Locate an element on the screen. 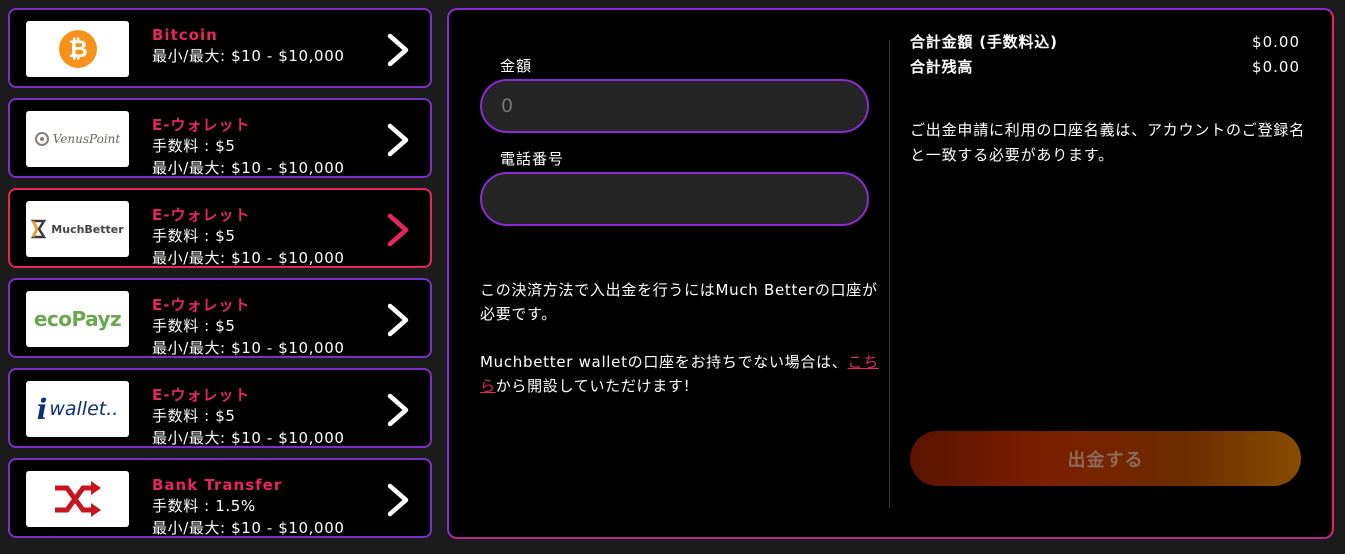 The height and width of the screenshot is (554, 1345). amount-label: 金額 is located at coordinates (516, 66).